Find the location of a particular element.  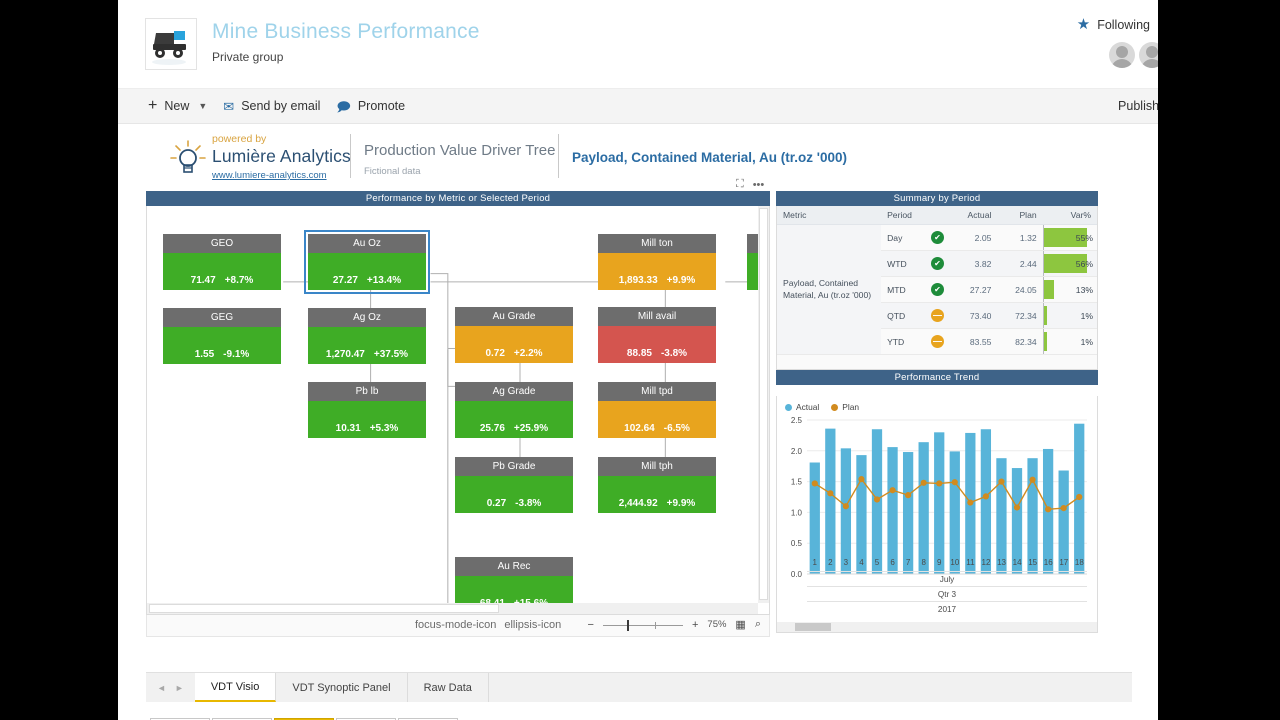

tree-node-label: Mill avail is located at coordinates (657, 316).